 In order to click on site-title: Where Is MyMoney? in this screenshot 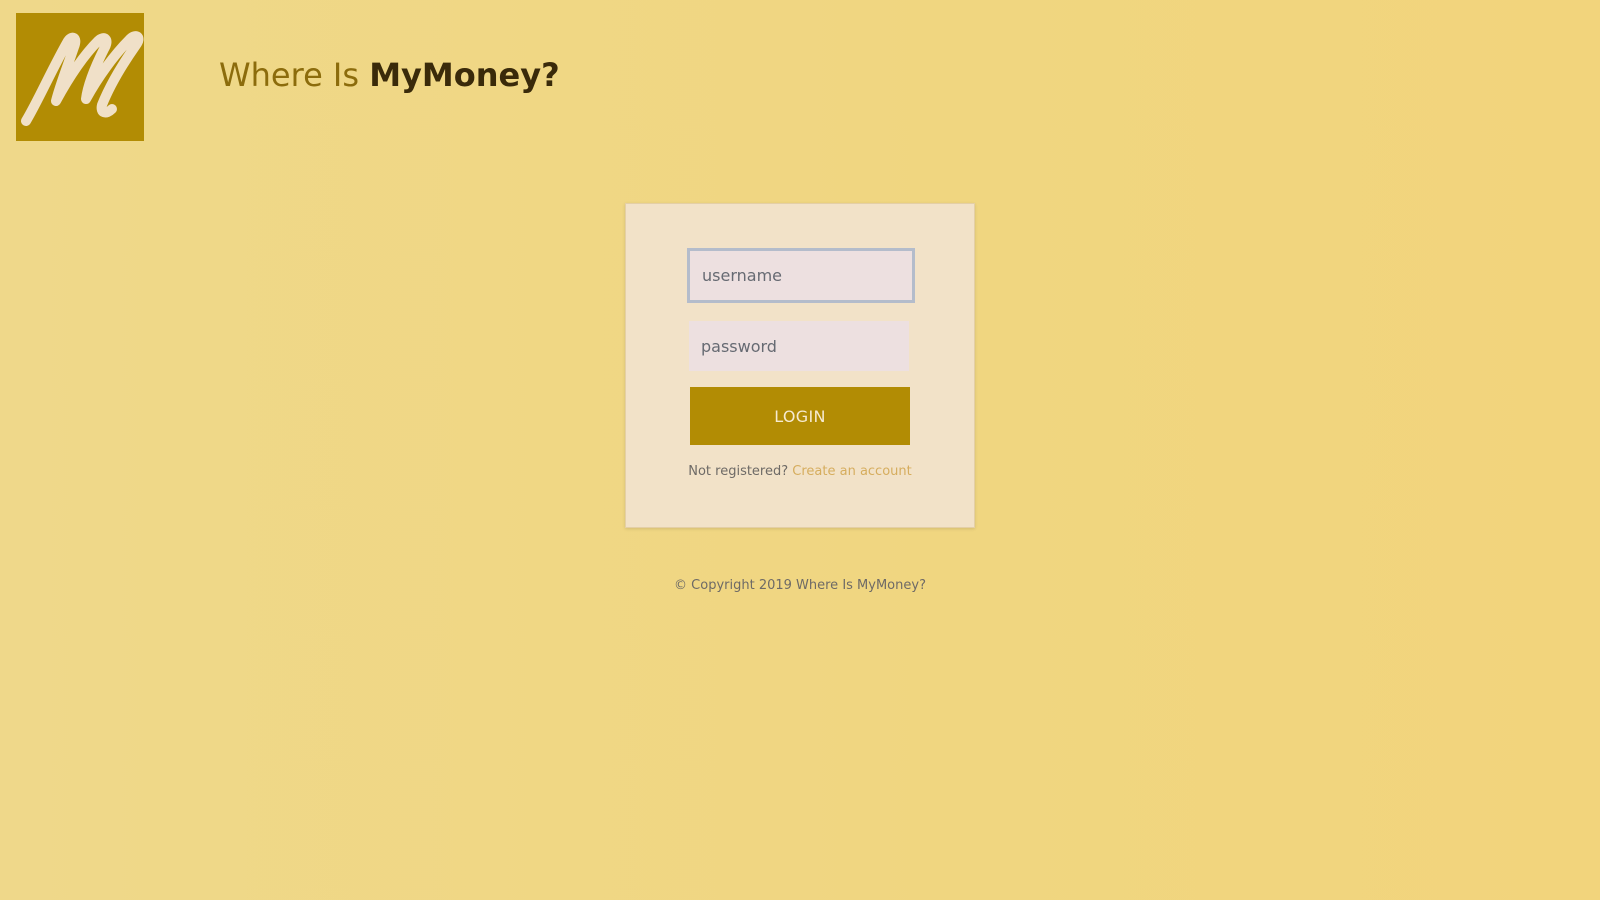, I will do `click(389, 75)`.